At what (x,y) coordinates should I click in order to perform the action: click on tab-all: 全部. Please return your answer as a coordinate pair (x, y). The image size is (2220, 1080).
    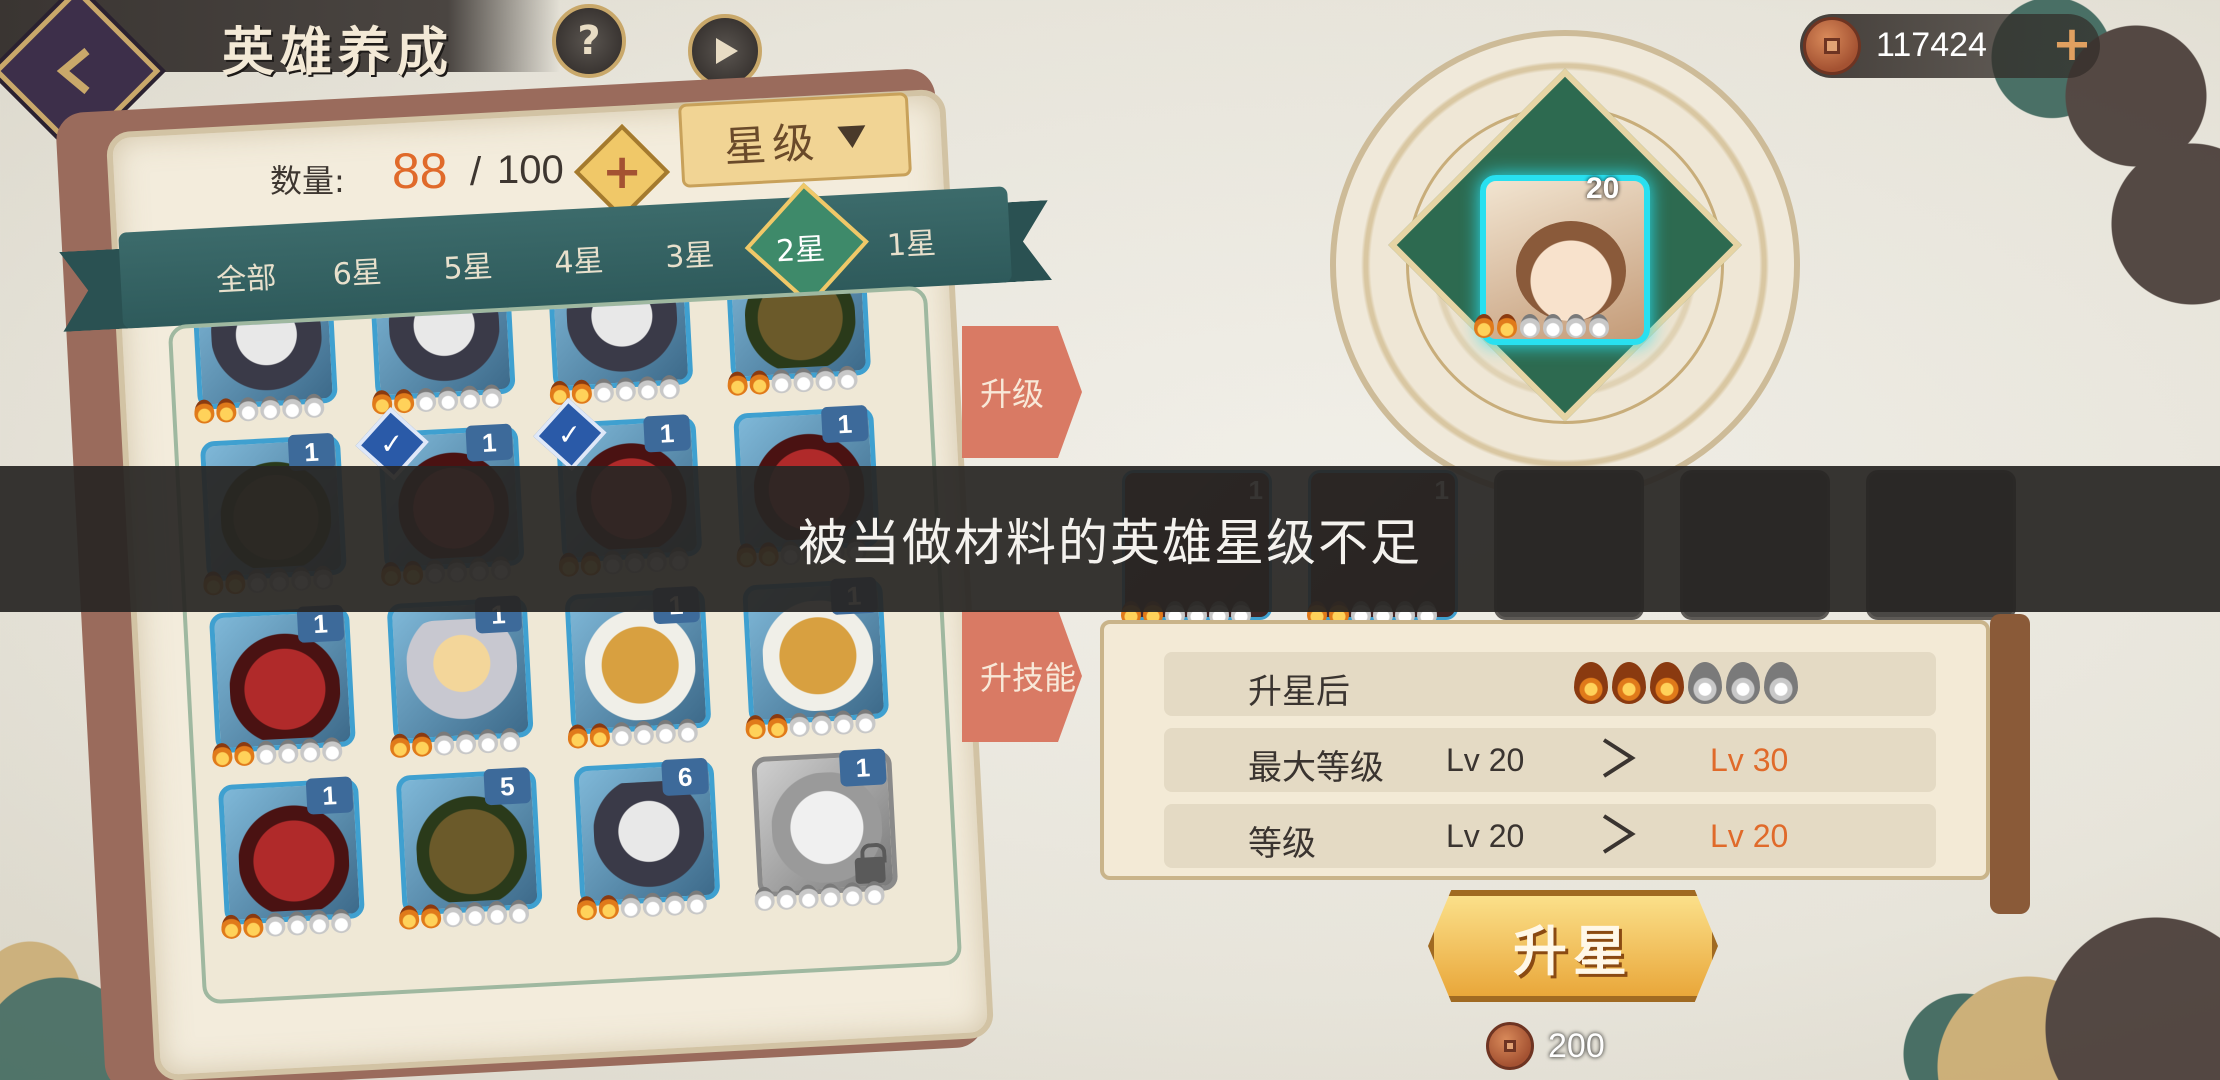
    Looking at the image, I should click on (246, 276).